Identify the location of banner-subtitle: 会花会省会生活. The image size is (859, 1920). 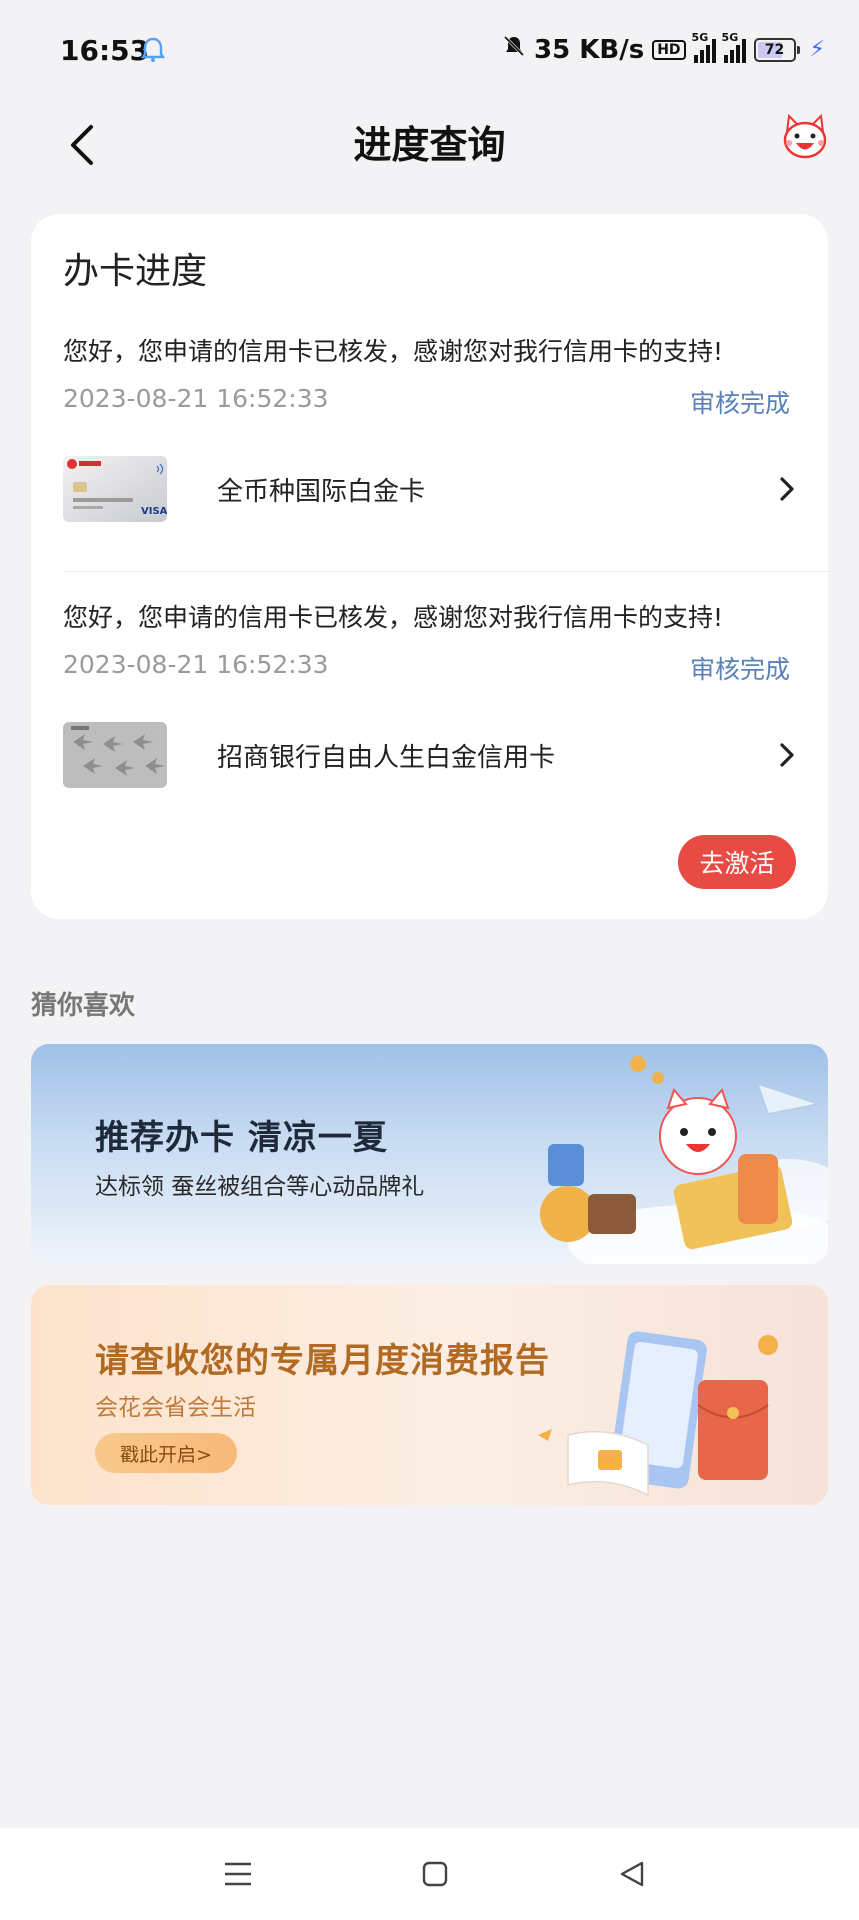
(175, 1408).